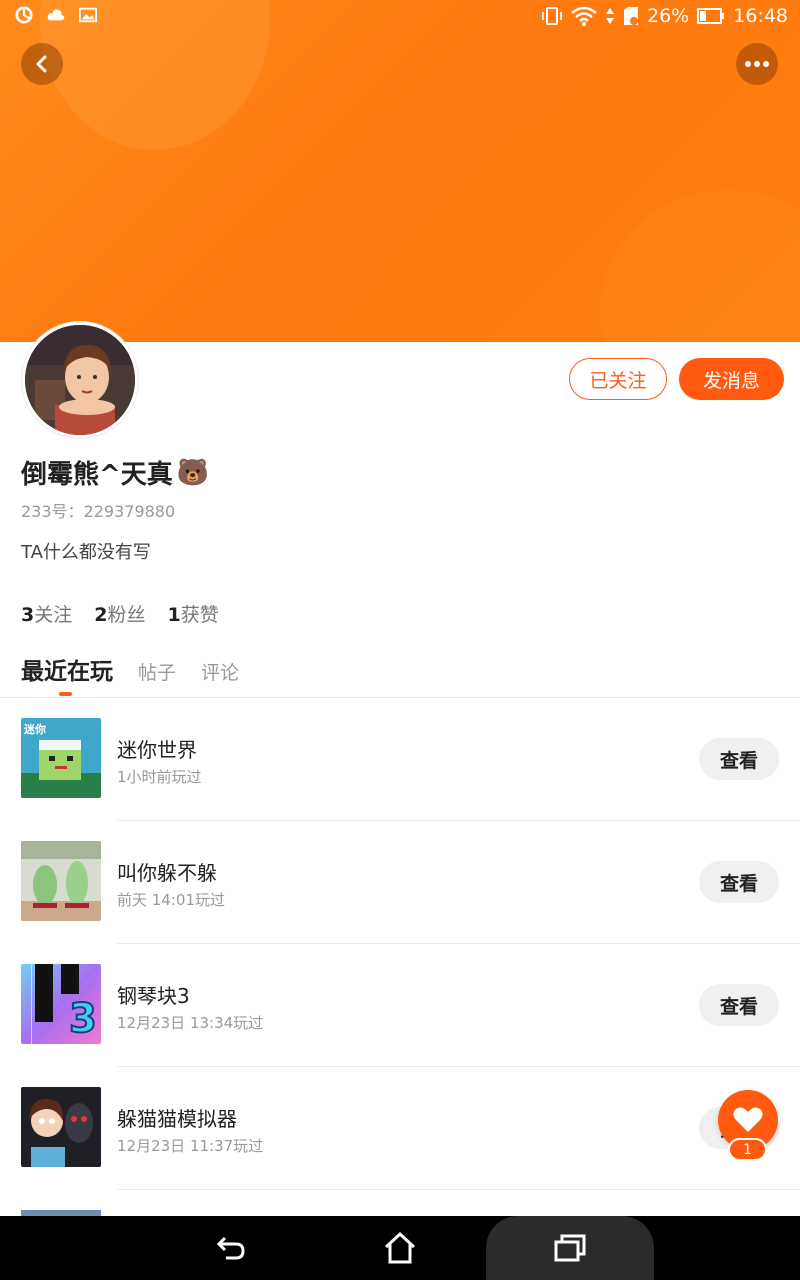 This screenshot has width=800, height=1280. Describe the element at coordinates (400, 1128) in the screenshot. I see `list-item: 躲猫猫模拟器 12月23日 11:37玩过 查看` at that location.